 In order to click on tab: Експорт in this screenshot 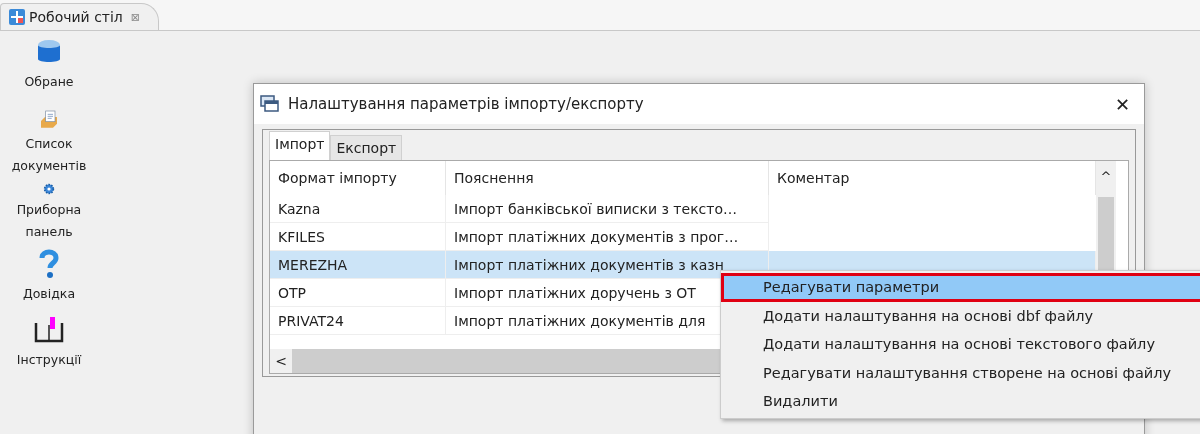, I will do `click(366, 147)`.